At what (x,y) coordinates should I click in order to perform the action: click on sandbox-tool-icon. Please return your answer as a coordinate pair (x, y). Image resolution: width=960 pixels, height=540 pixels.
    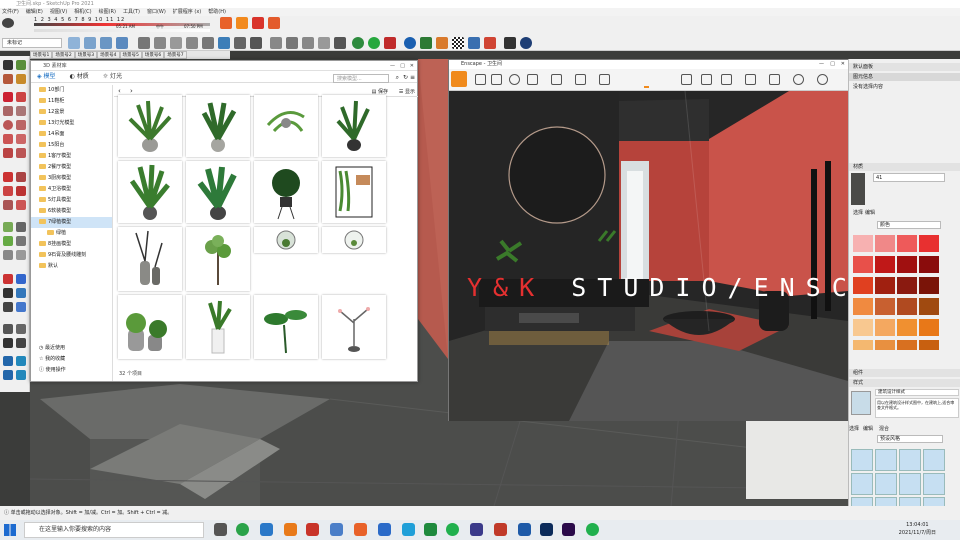
    Looking at the image, I should click on (8, 361).